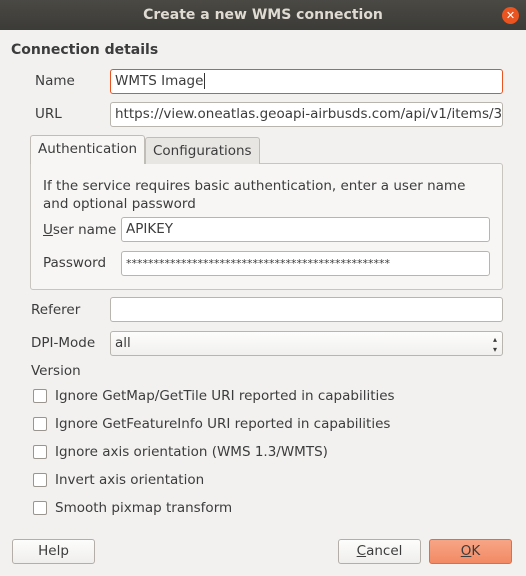 This screenshot has width=526, height=576. I want to click on window-title: Create a new WMS connection, so click(263, 15).